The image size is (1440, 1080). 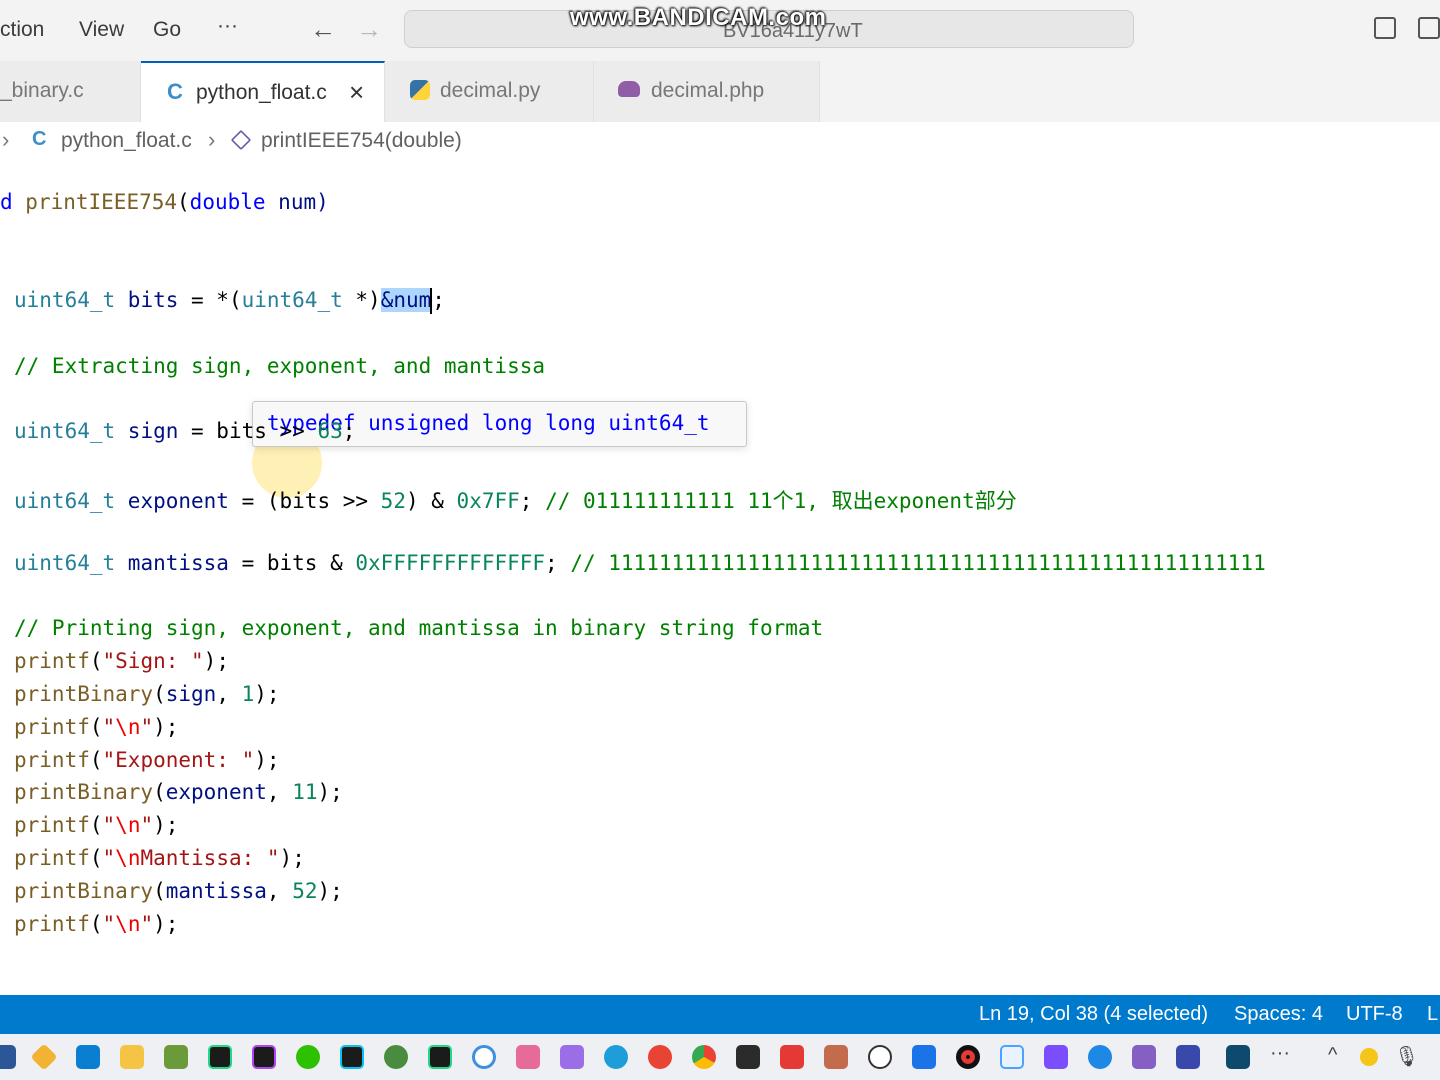 I want to click on code-line: d printIEEE754(double num), so click(x=164, y=202).